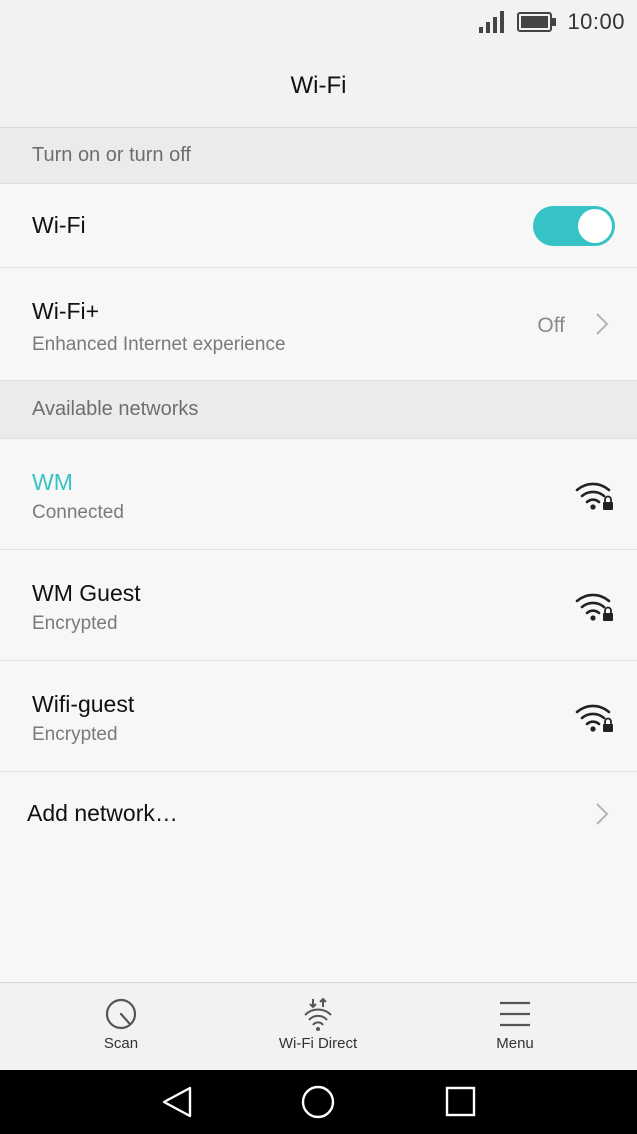  What do you see at coordinates (596, 21) in the screenshot?
I see `status-time: 10:00` at bounding box center [596, 21].